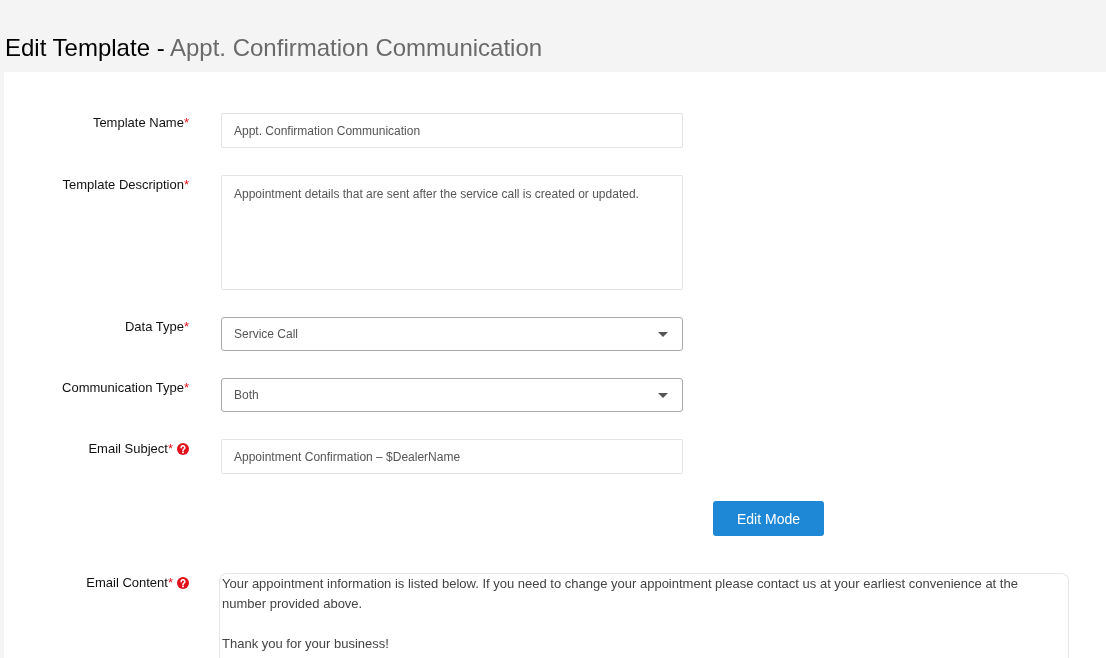 The image size is (1106, 658). What do you see at coordinates (130, 449) in the screenshot?
I see `field-label: Email Subject*` at bounding box center [130, 449].